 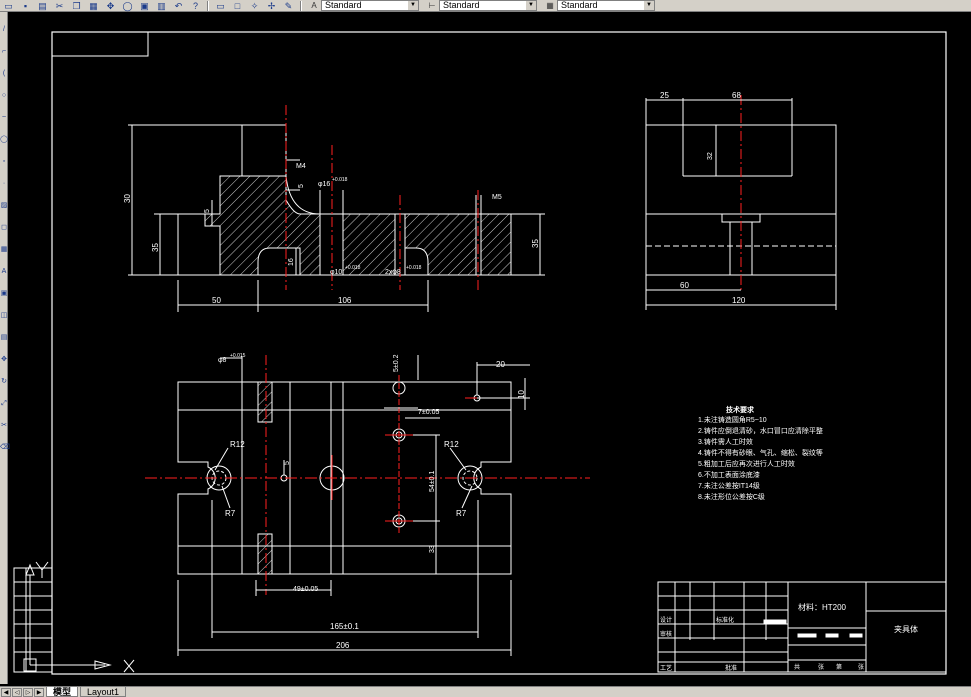 What do you see at coordinates (485, 691) in the screenshot?
I see `layout-tab-bar: ◀ ◁ ▷ ▶ 模型 Layout1` at bounding box center [485, 691].